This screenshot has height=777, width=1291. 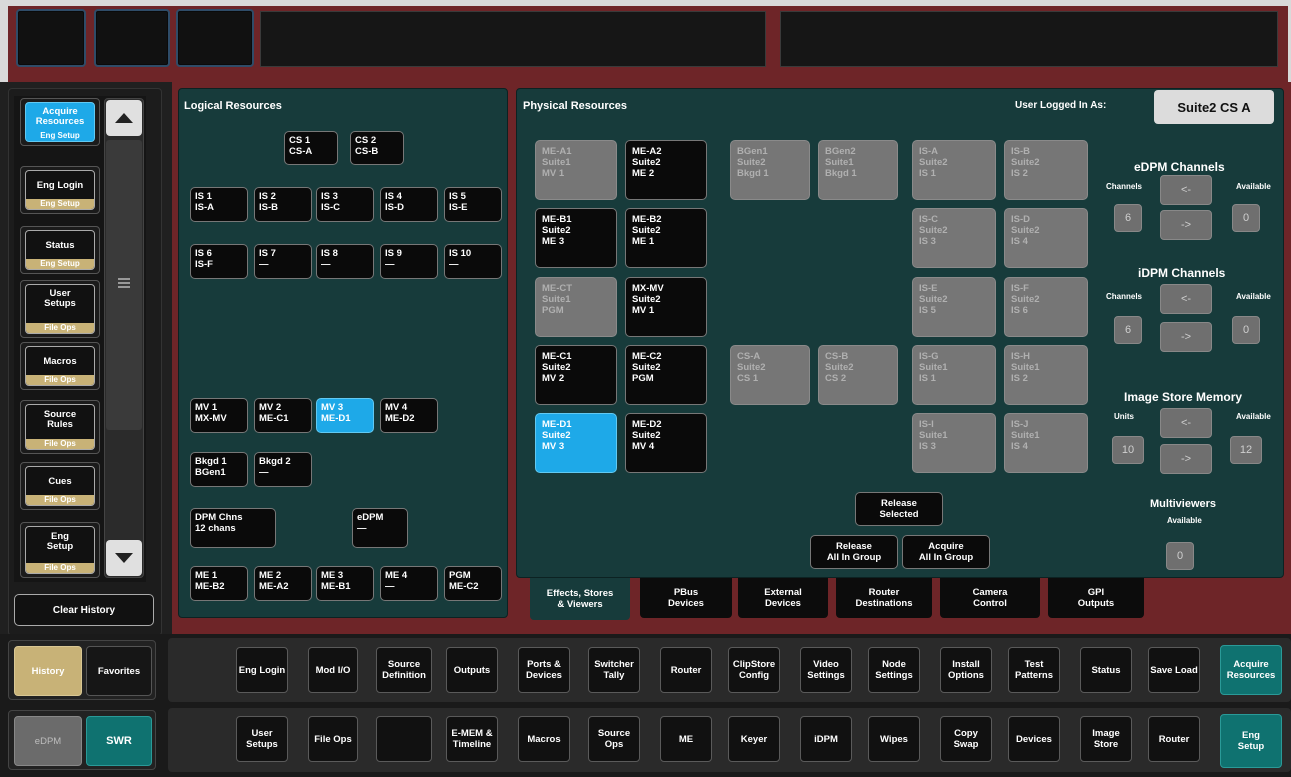 What do you see at coordinates (60, 309) in the screenshot?
I see `history-item-user-setups: User Setups File Ops` at bounding box center [60, 309].